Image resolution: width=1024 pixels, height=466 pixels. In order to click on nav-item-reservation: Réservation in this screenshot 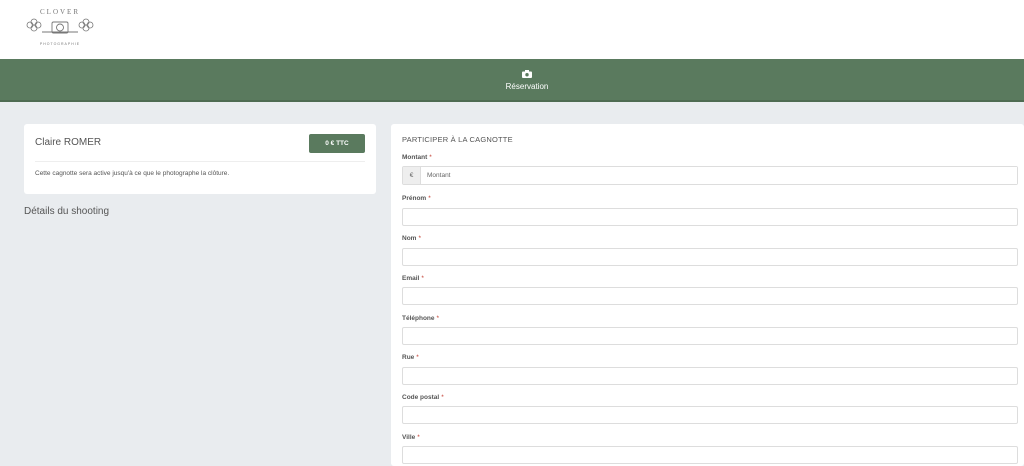, I will do `click(527, 80)`.